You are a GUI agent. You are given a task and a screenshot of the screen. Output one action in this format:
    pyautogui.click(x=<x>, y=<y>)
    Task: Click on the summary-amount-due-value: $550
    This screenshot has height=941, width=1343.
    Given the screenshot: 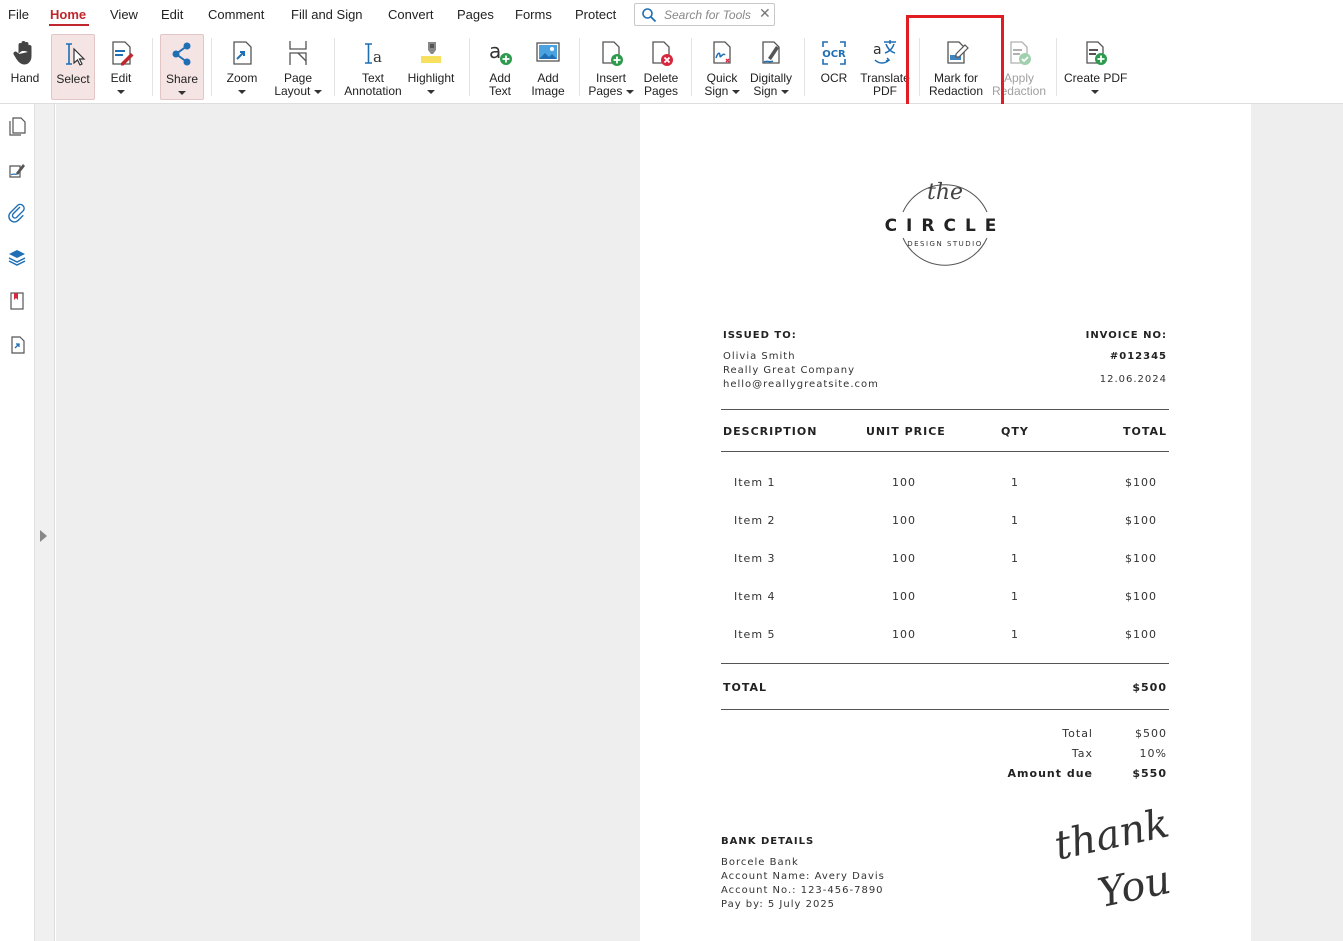 What is the action you would take?
    pyautogui.click(x=1149, y=773)
    